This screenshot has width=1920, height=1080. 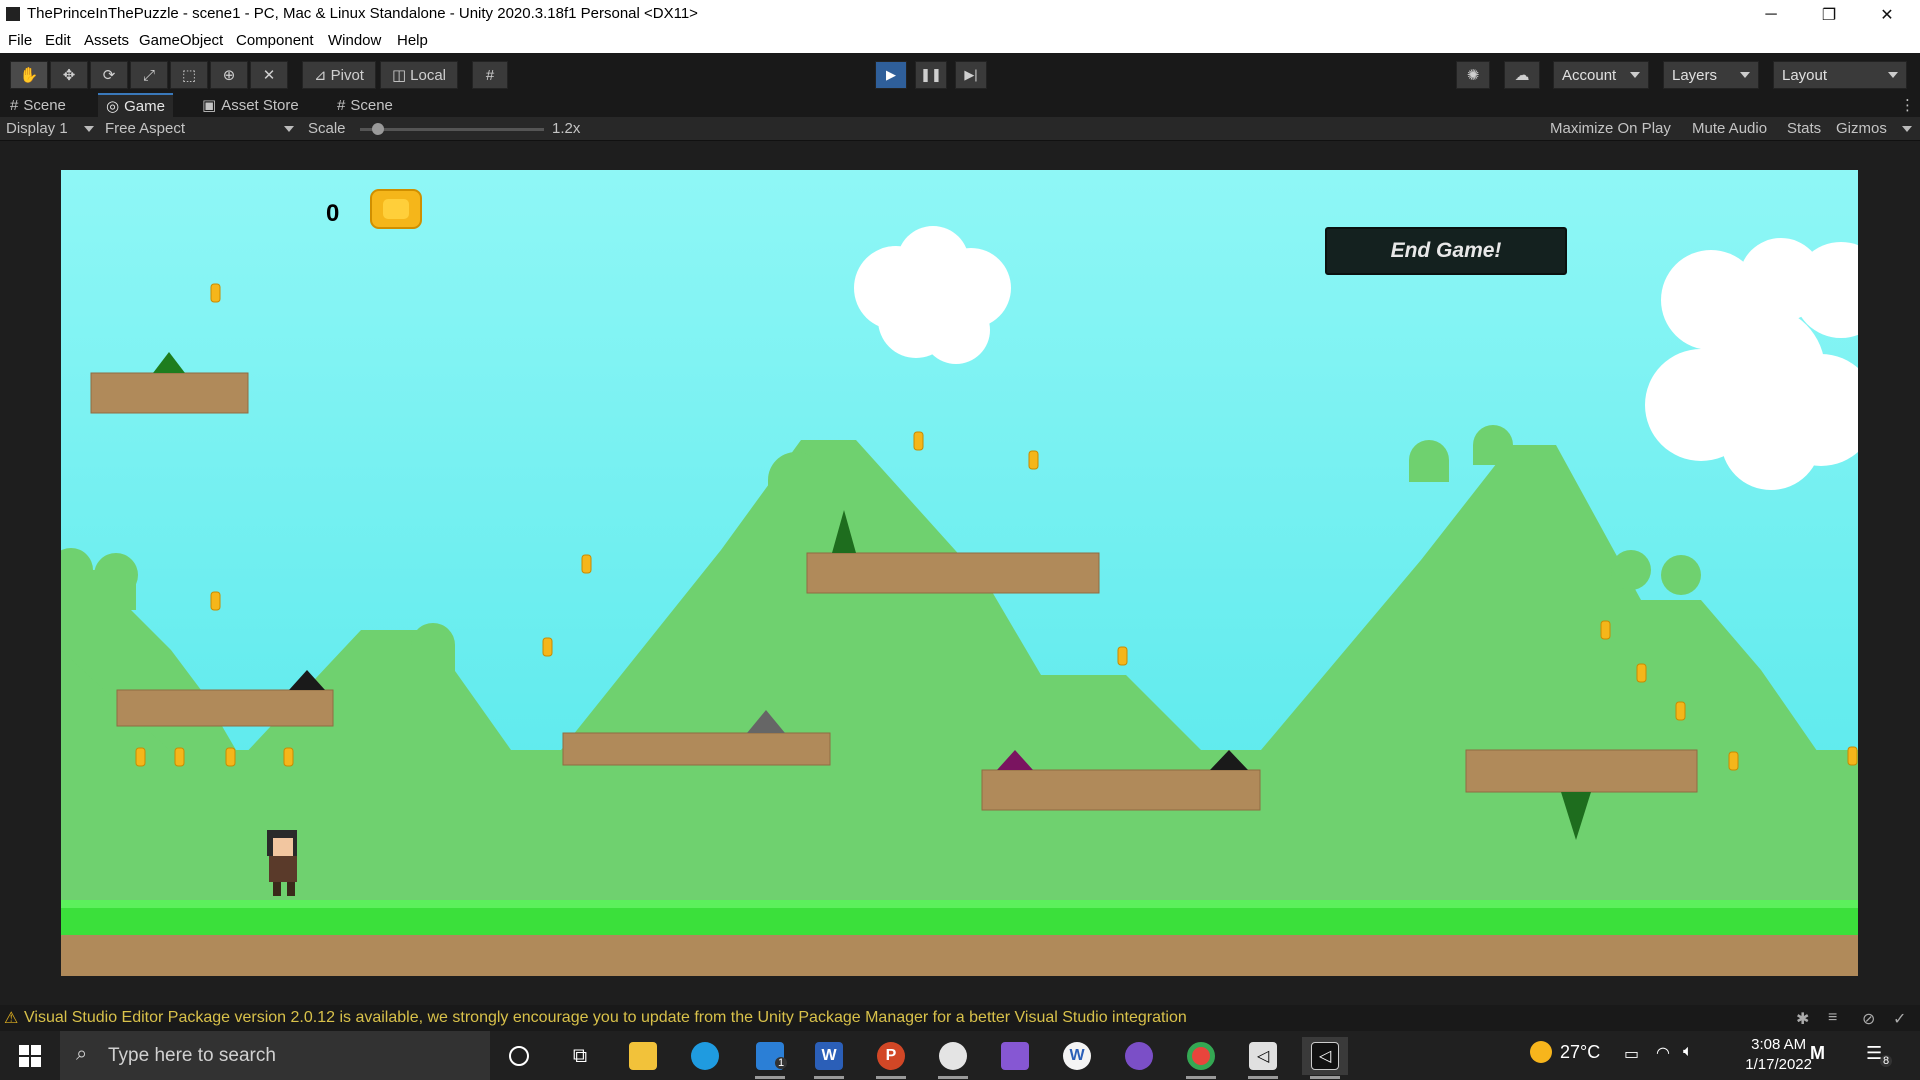 What do you see at coordinates (931, 75) in the screenshot?
I see `pause-button: ❚❚` at bounding box center [931, 75].